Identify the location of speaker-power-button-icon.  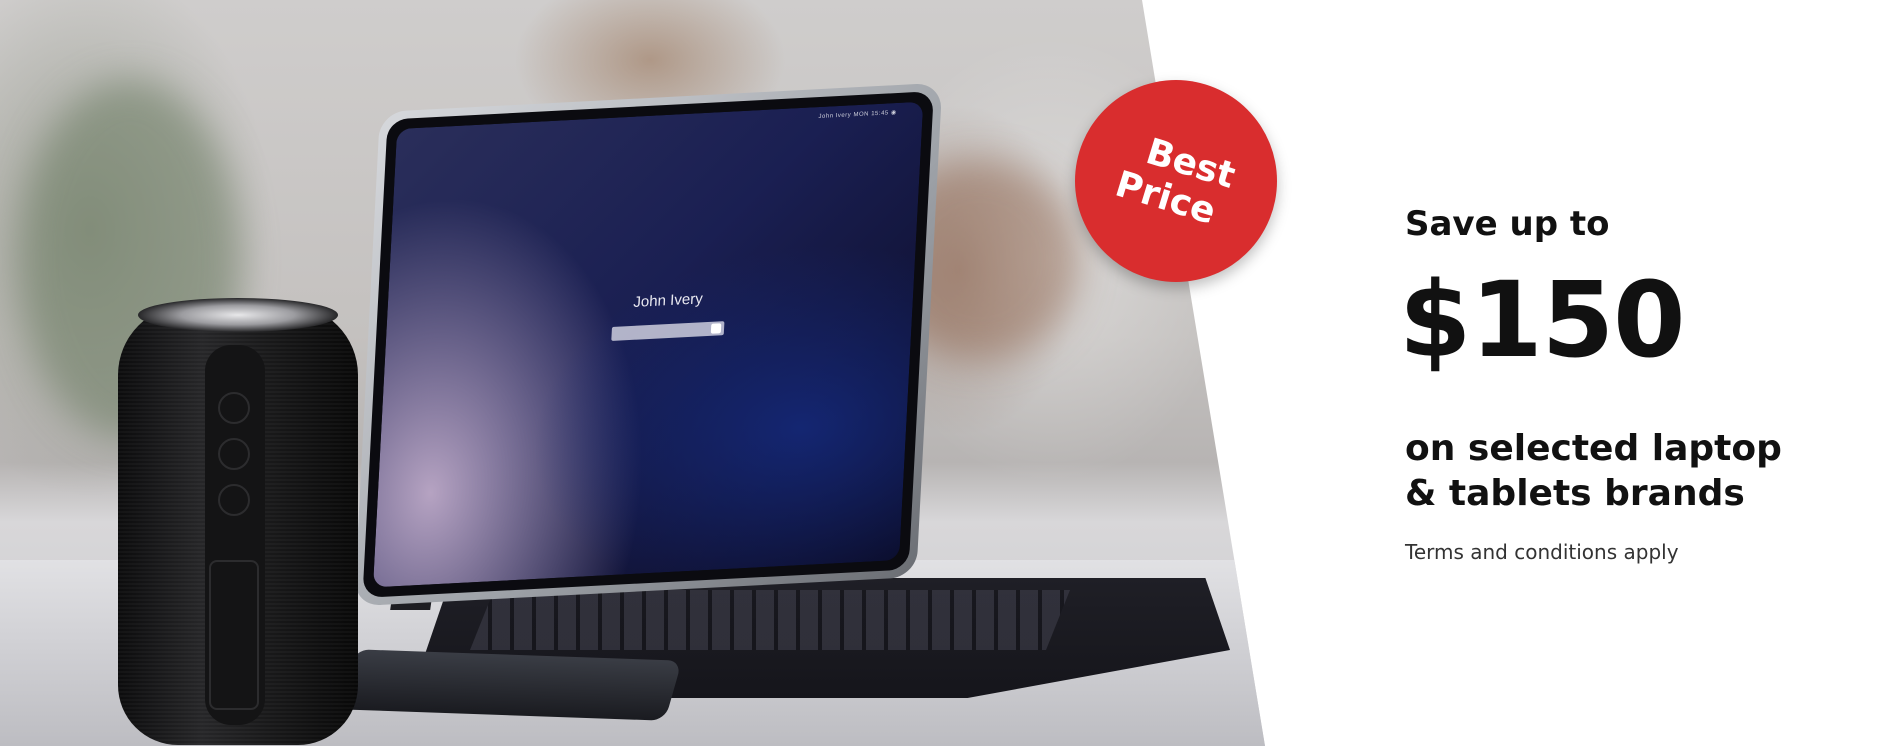
(234, 408).